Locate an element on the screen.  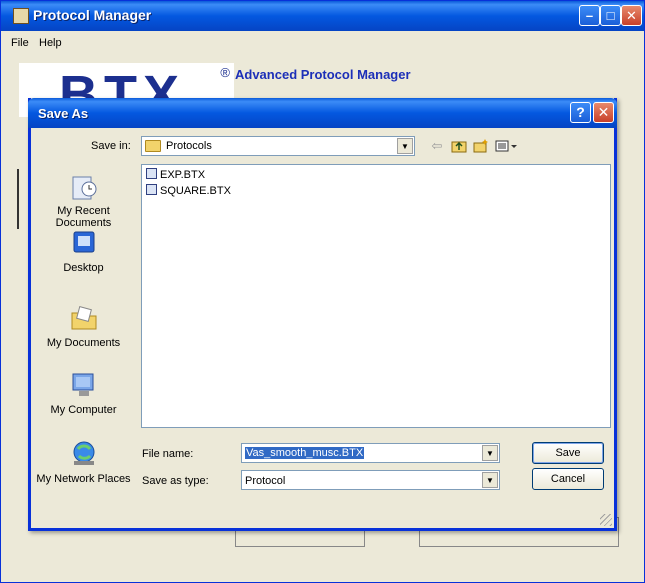
place-label: My Documents is located at coordinates (83, 343).